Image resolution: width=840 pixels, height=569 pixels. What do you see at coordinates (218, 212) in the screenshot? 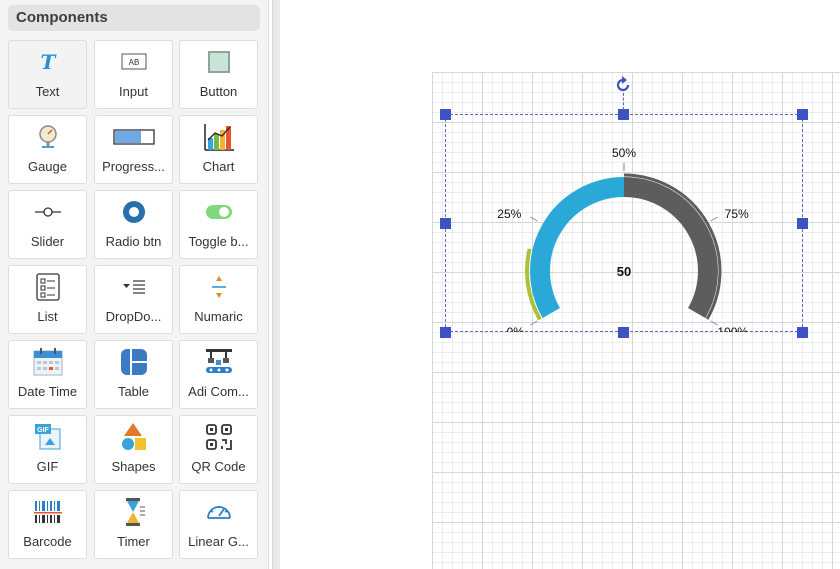
I see `toggle-icon` at bounding box center [218, 212].